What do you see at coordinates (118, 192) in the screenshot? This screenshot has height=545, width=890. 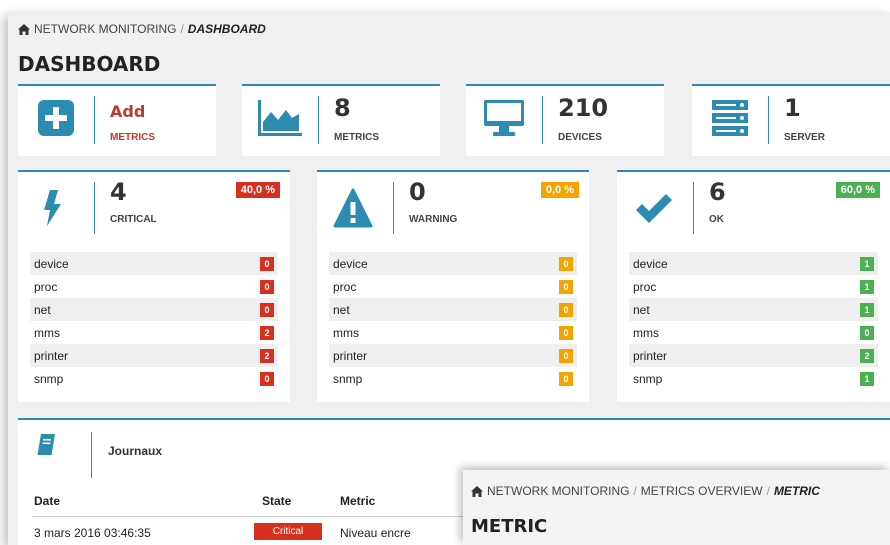 I see `critical-count: 4` at bounding box center [118, 192].